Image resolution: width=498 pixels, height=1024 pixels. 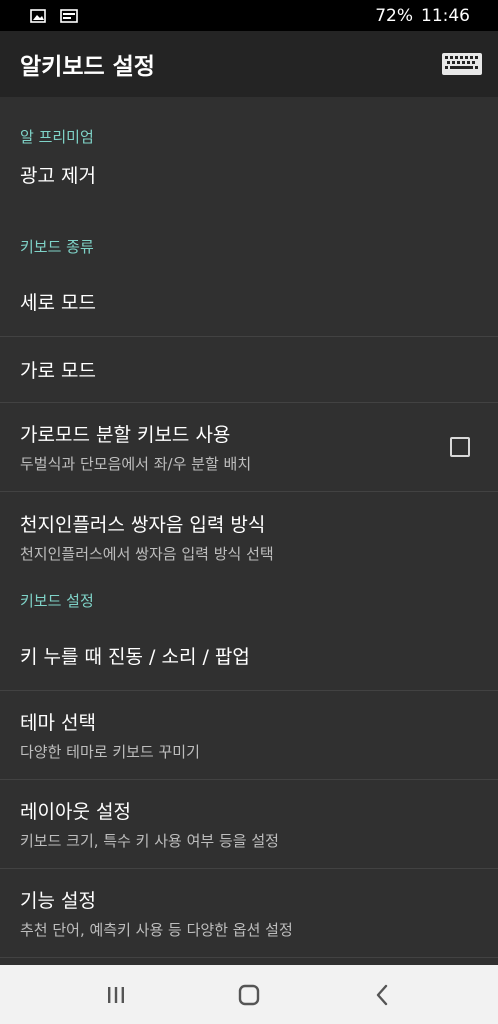 What do you see at coordinates (147, 537) in the screenshot?
I see `cheonjiin-text: 천지인플러스 쌍자음 입력 방식 천지인플러스에서 쌍자음 입력 방식 선택` at bounding box center [147, 537].